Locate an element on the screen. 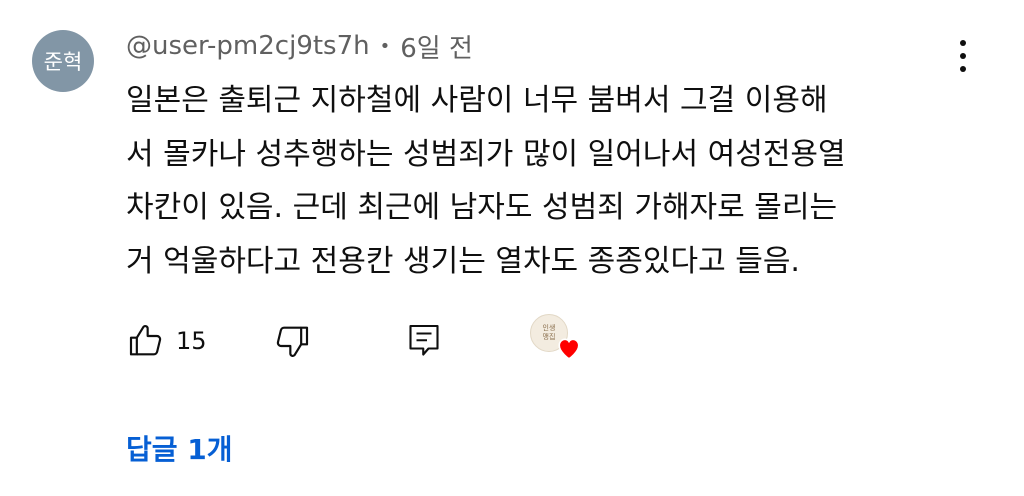 The height and width of the screenshot is (496, 1024). creator-heart-badge: 인생 맹집 is located at coordinates (556, 340).